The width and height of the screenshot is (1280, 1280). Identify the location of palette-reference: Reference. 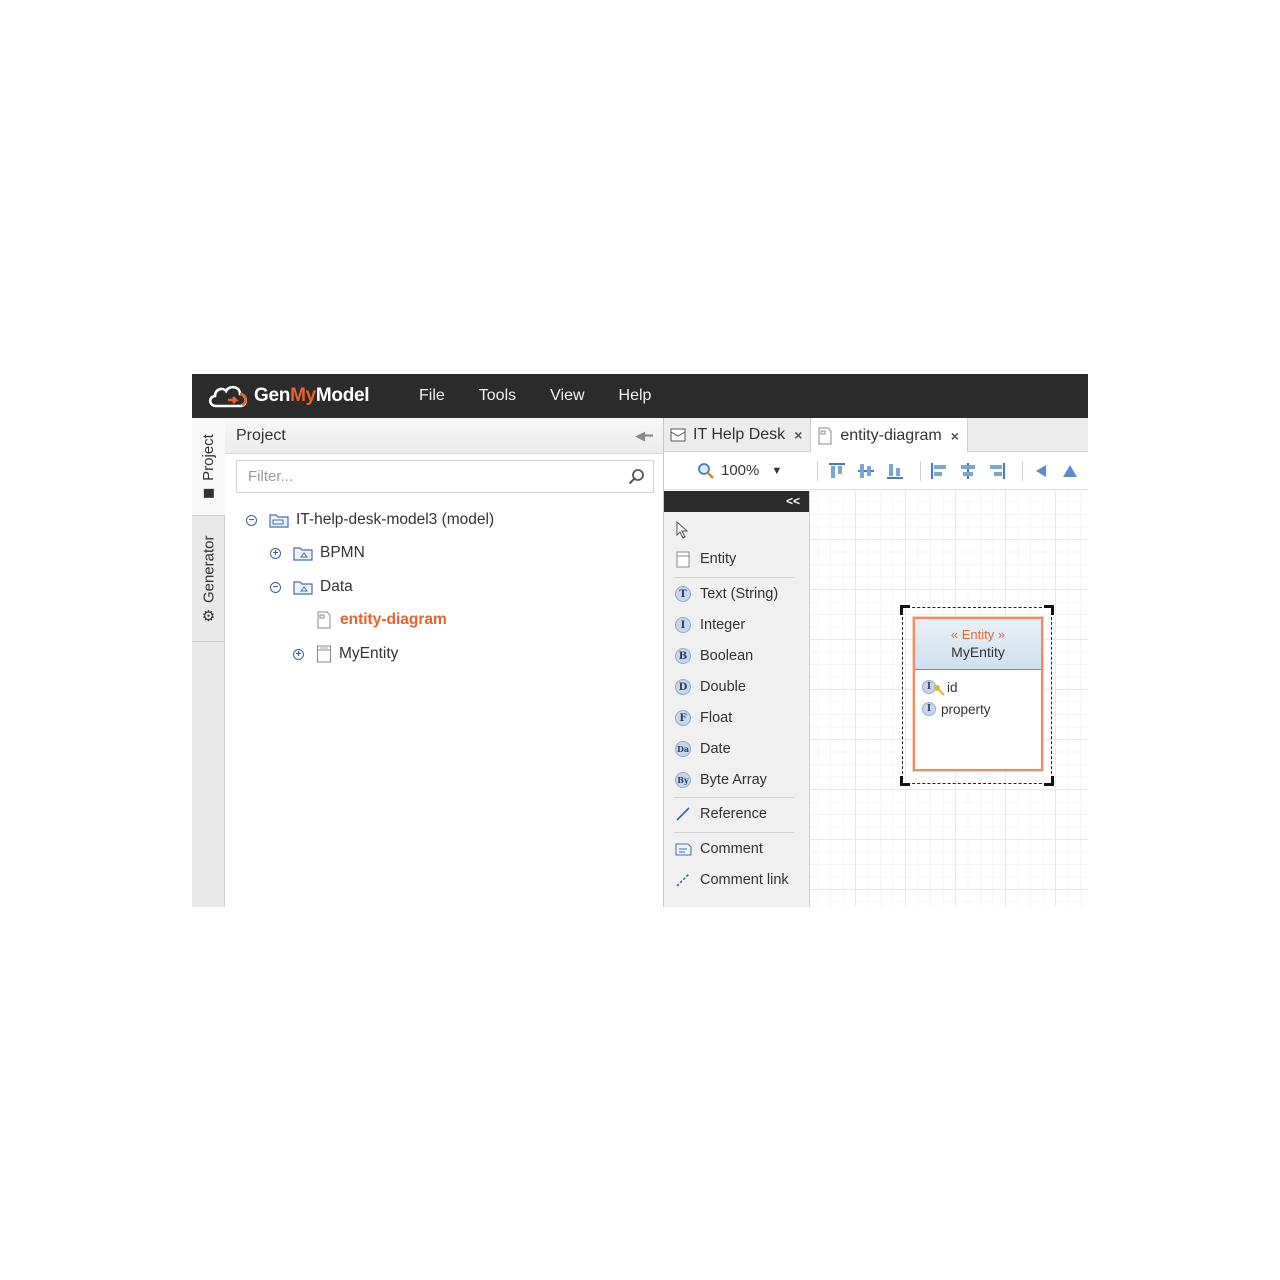
(720, 814).